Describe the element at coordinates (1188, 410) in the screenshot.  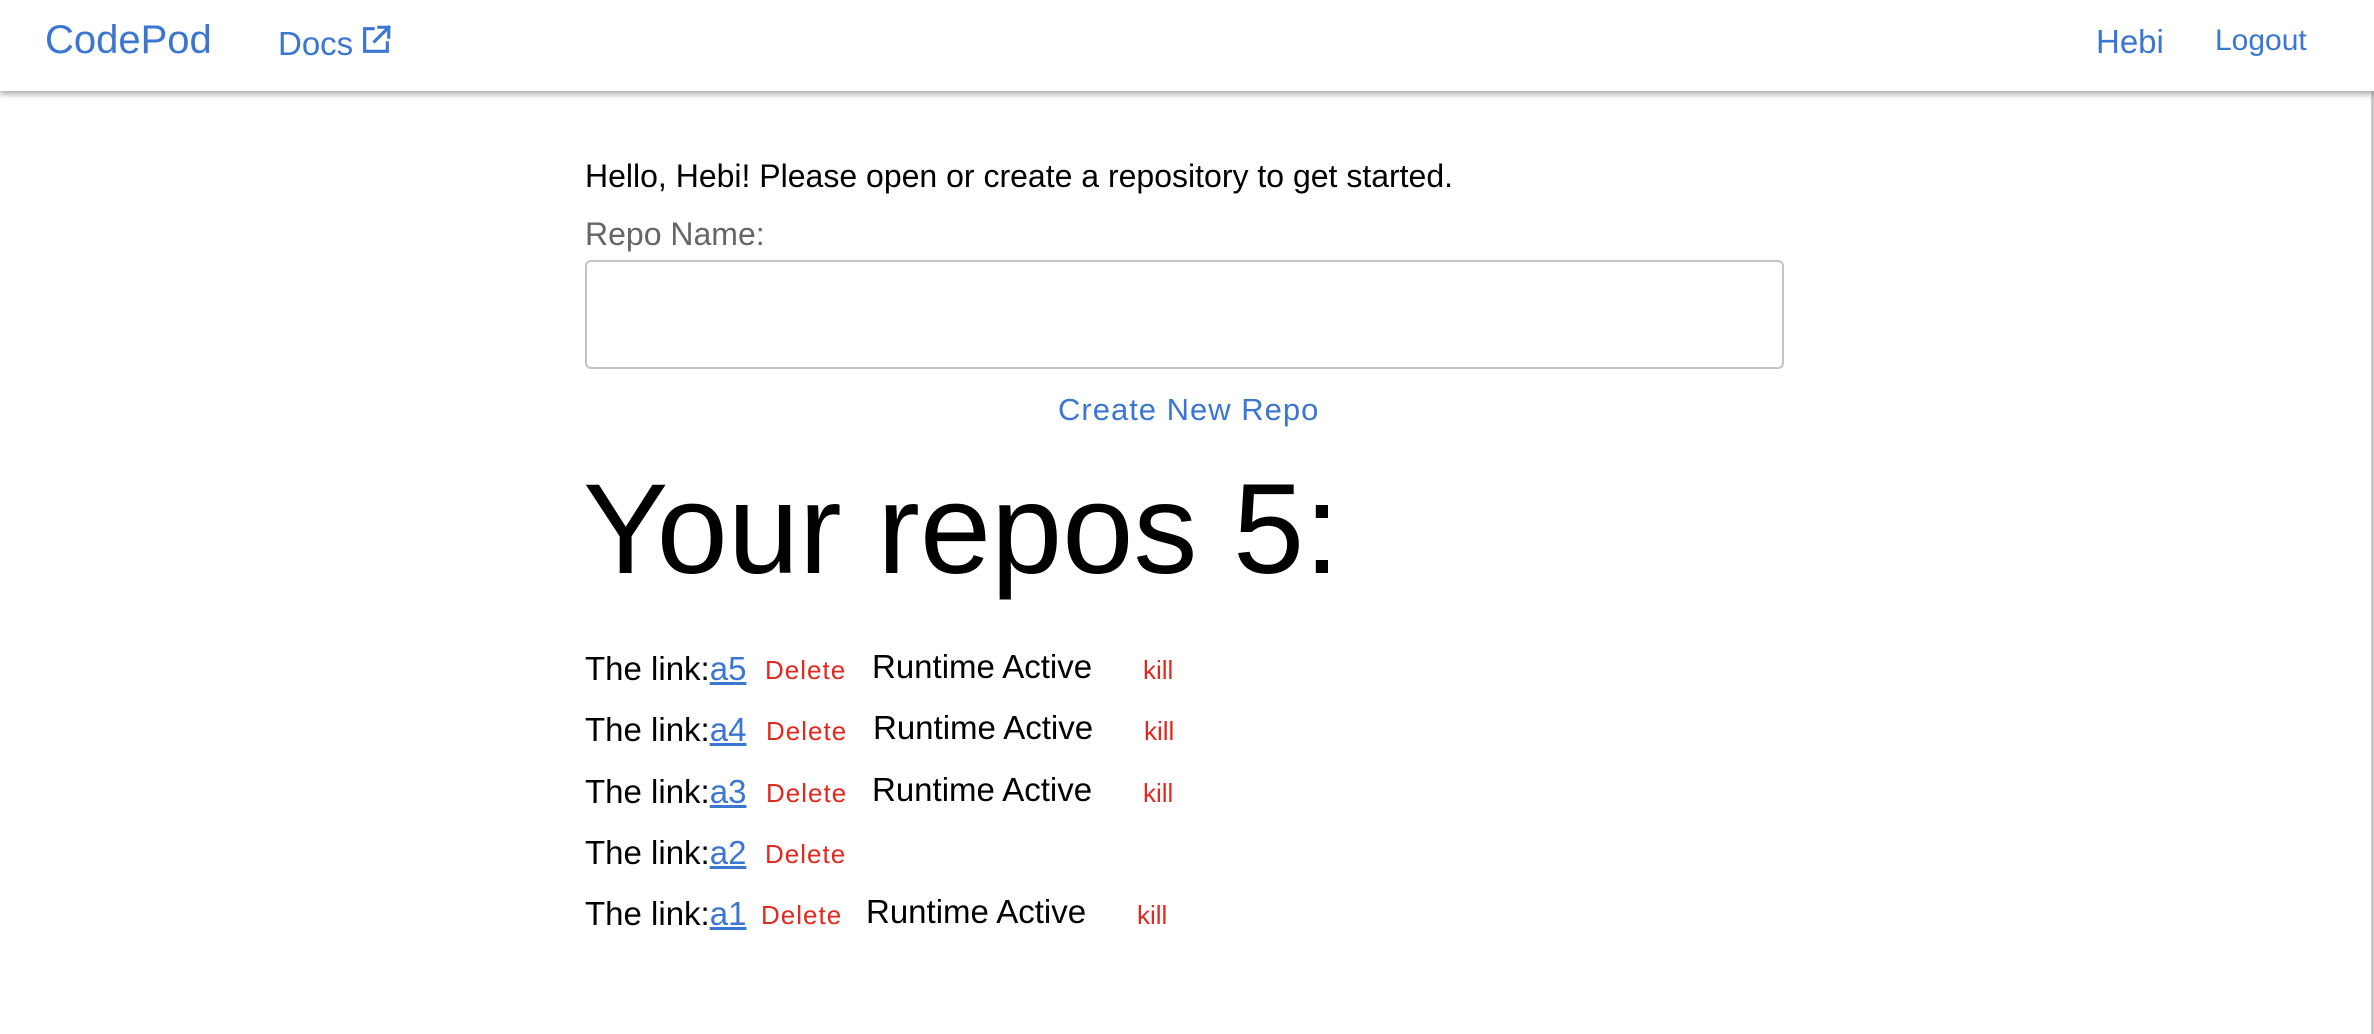
I see `create-repo-button: Create New Repo` at that location.